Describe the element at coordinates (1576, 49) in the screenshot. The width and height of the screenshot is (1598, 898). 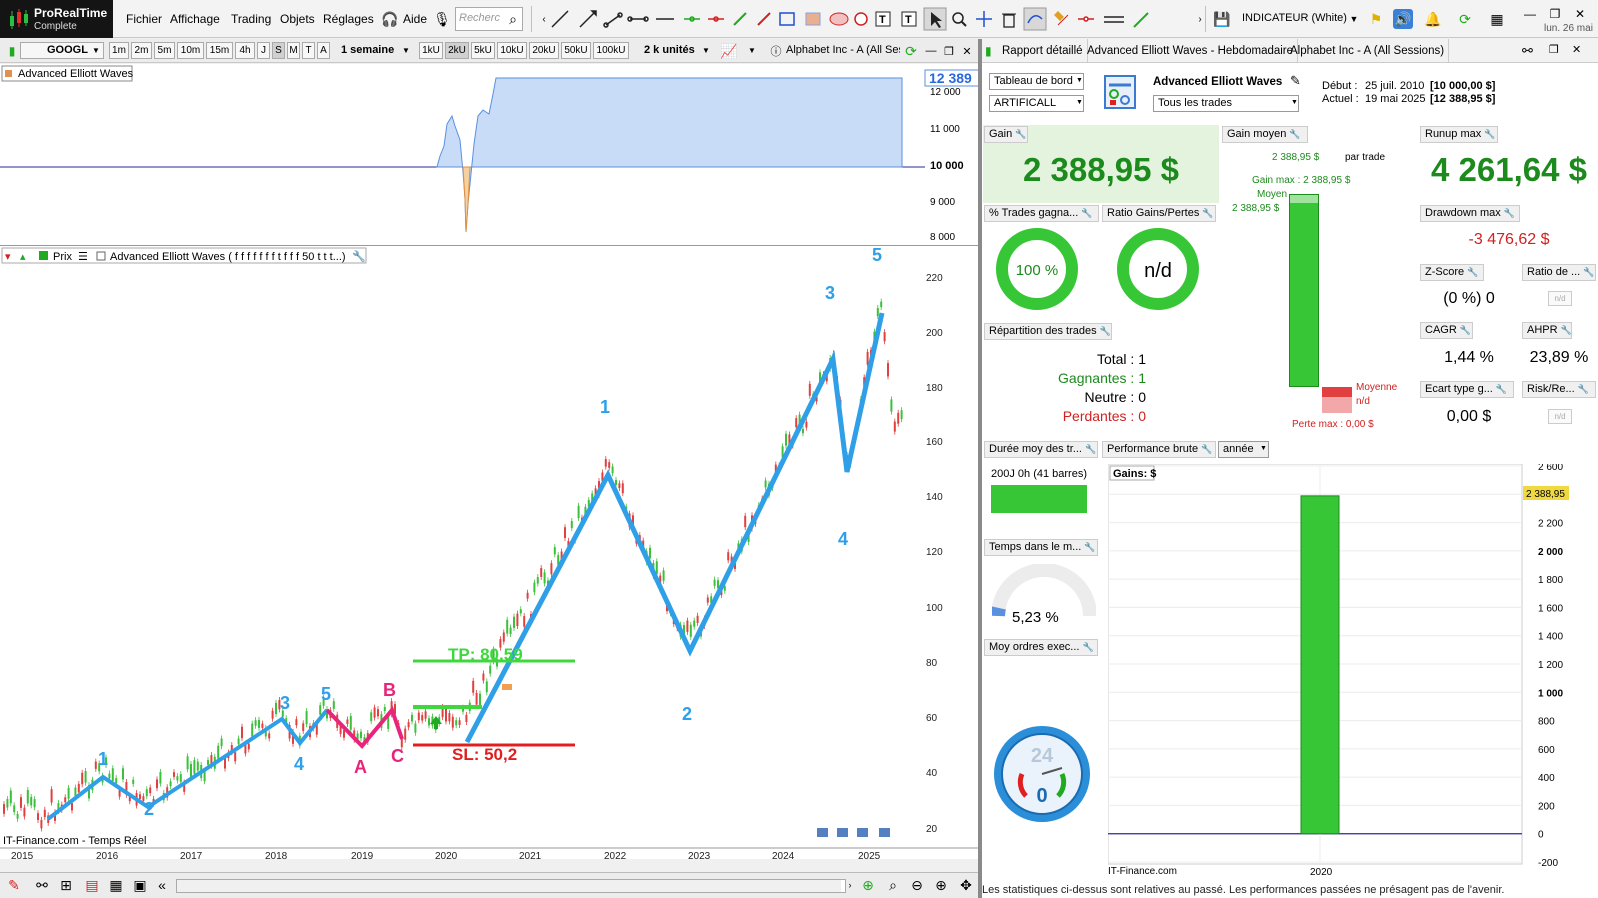
I see `report-close-icon: ✕` at that location.